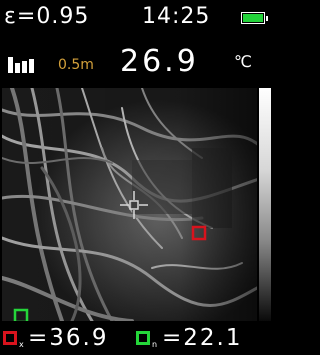  What do you see at coordinates (10, 338) in the screenshot?
I see `max-temp-square-icon` at bounding box center [10, 338].